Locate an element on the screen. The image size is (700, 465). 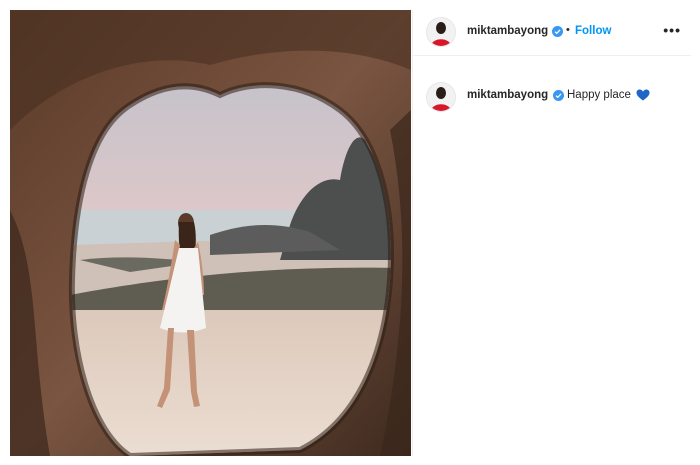
caption-text: Happy place is located at coordinates (599, 95).